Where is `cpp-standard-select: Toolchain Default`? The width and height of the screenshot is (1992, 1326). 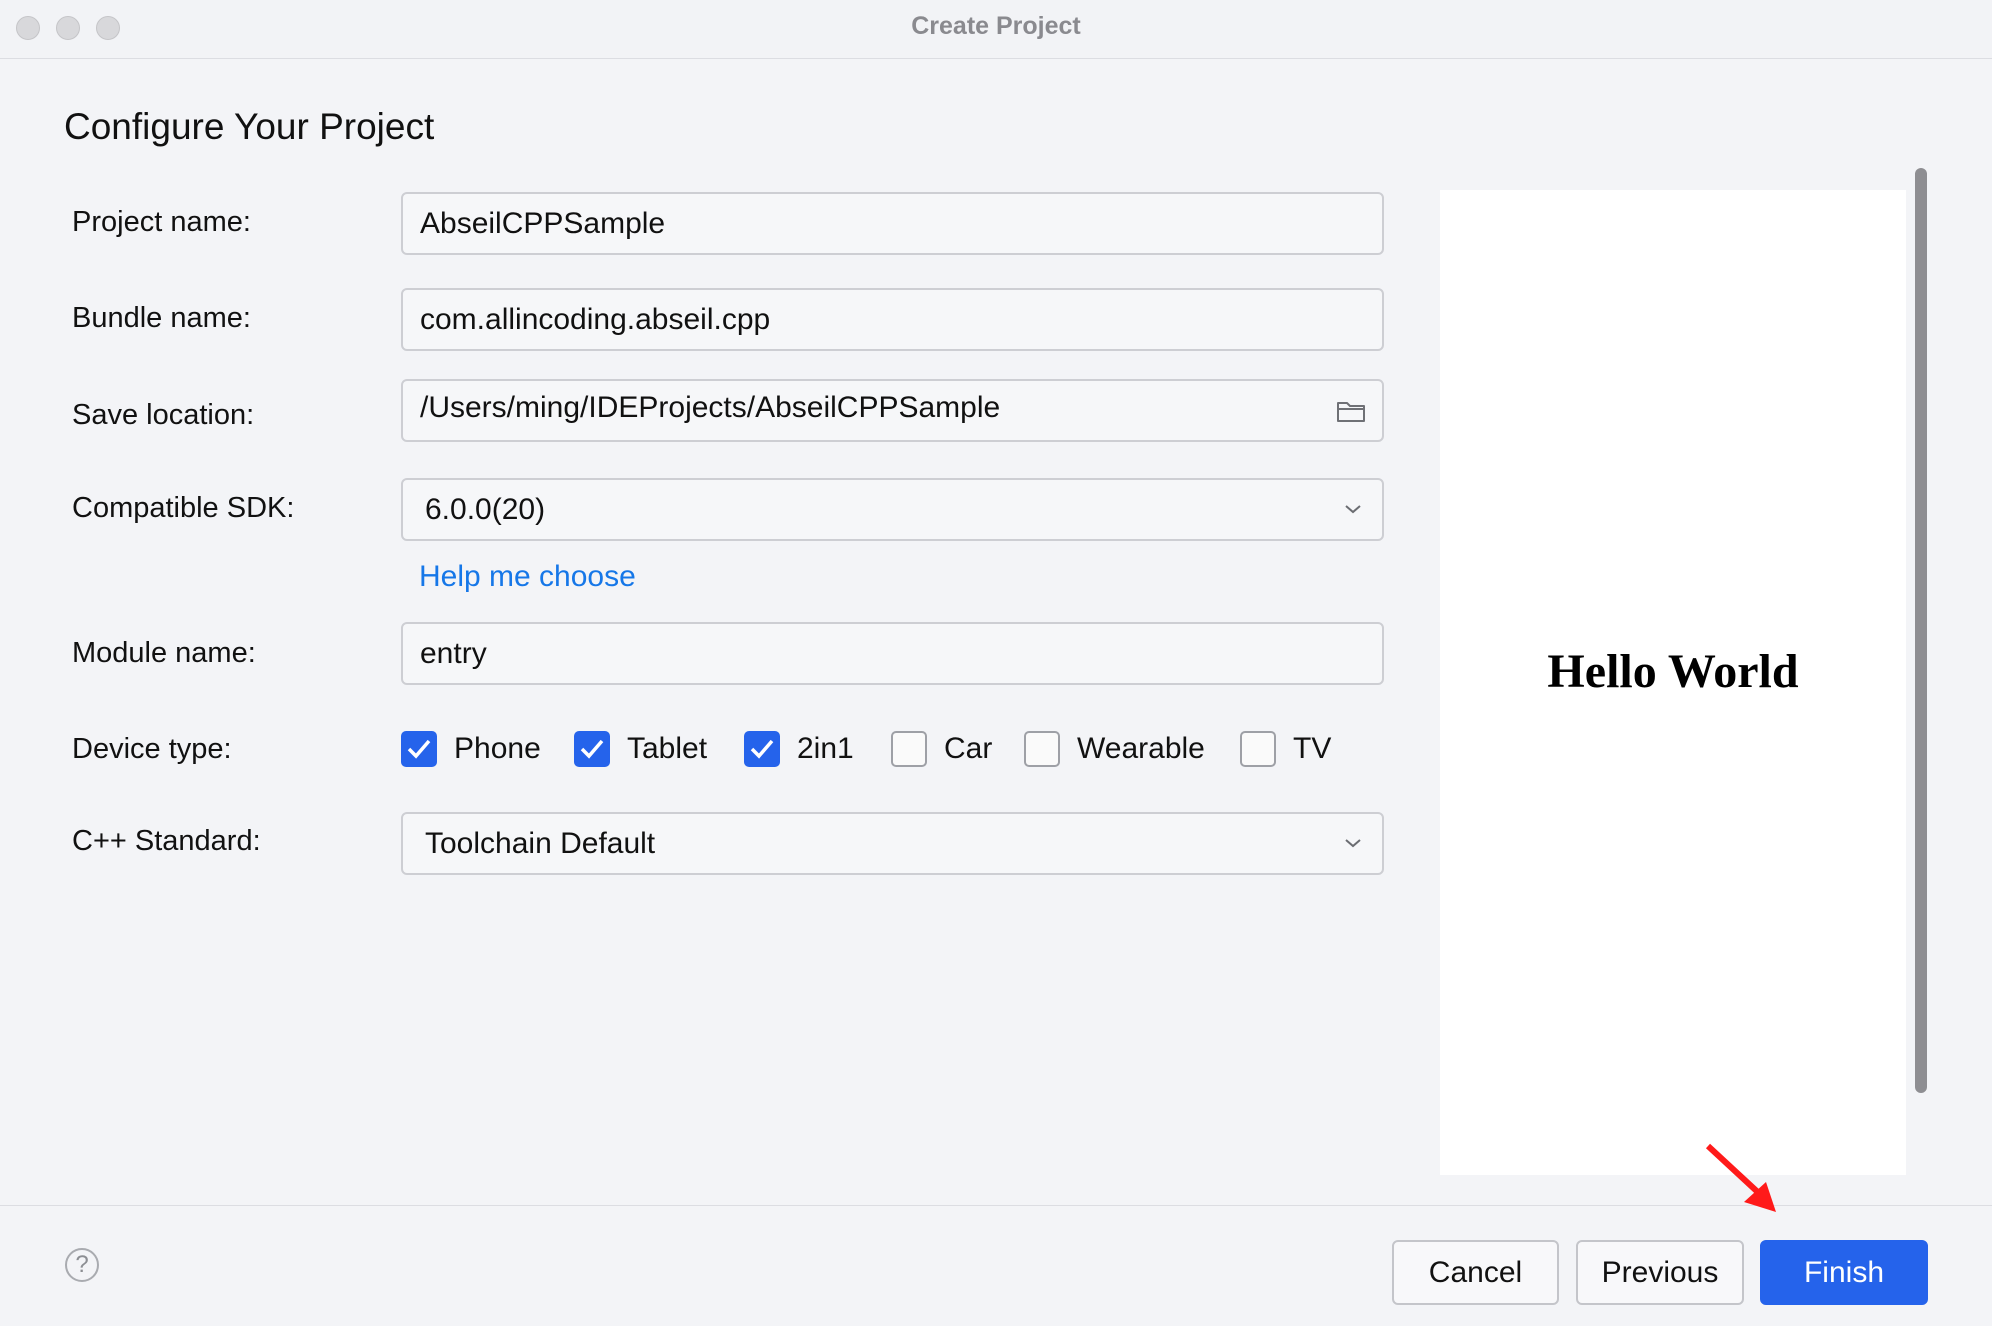 cpp-standard-select: Toolchain Default is located at coordinates (892, 843).